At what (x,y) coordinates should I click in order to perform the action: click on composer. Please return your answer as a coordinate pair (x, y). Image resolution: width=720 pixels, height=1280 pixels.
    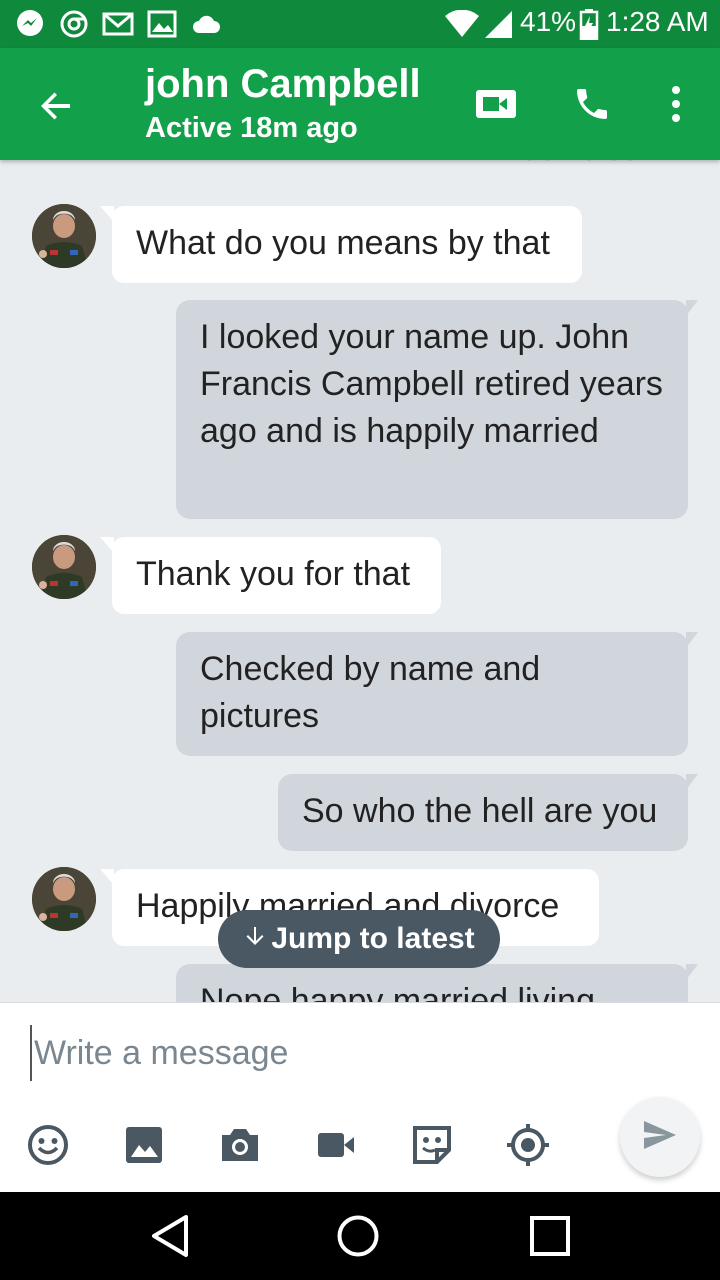
    Looking at the image, I should click on (360, 1097).